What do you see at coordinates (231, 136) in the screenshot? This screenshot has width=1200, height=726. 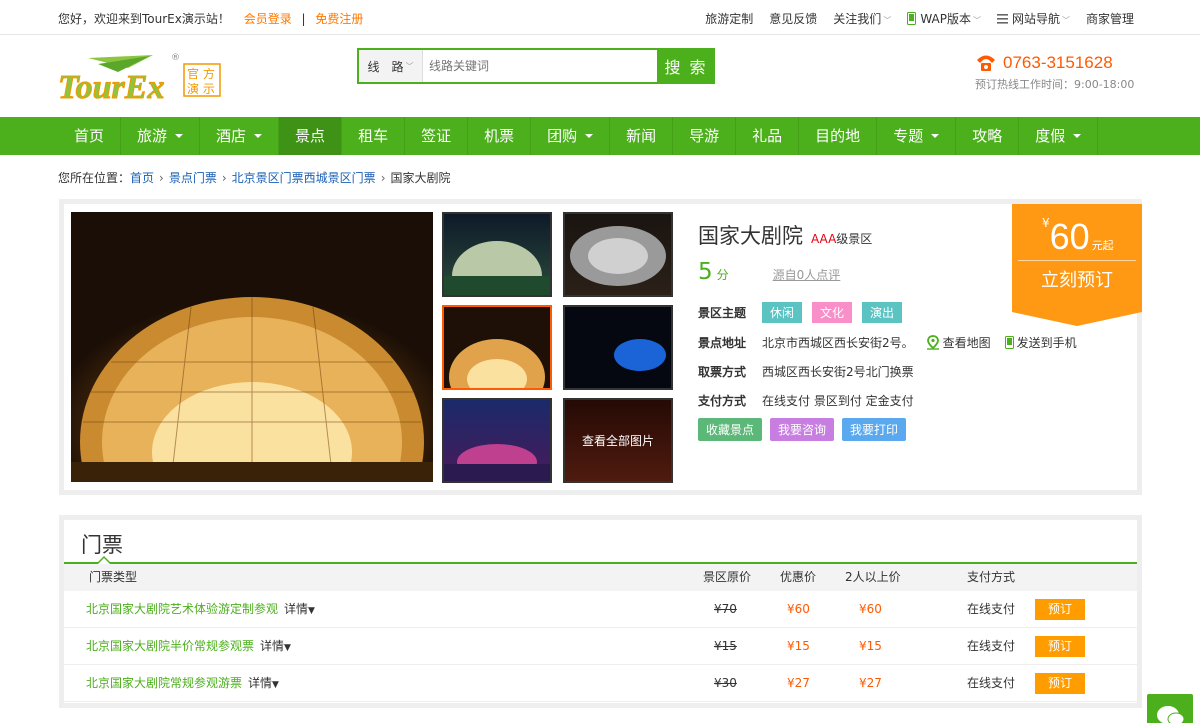 I see `nav-label: 酒店` at bounding box center [231, 136].